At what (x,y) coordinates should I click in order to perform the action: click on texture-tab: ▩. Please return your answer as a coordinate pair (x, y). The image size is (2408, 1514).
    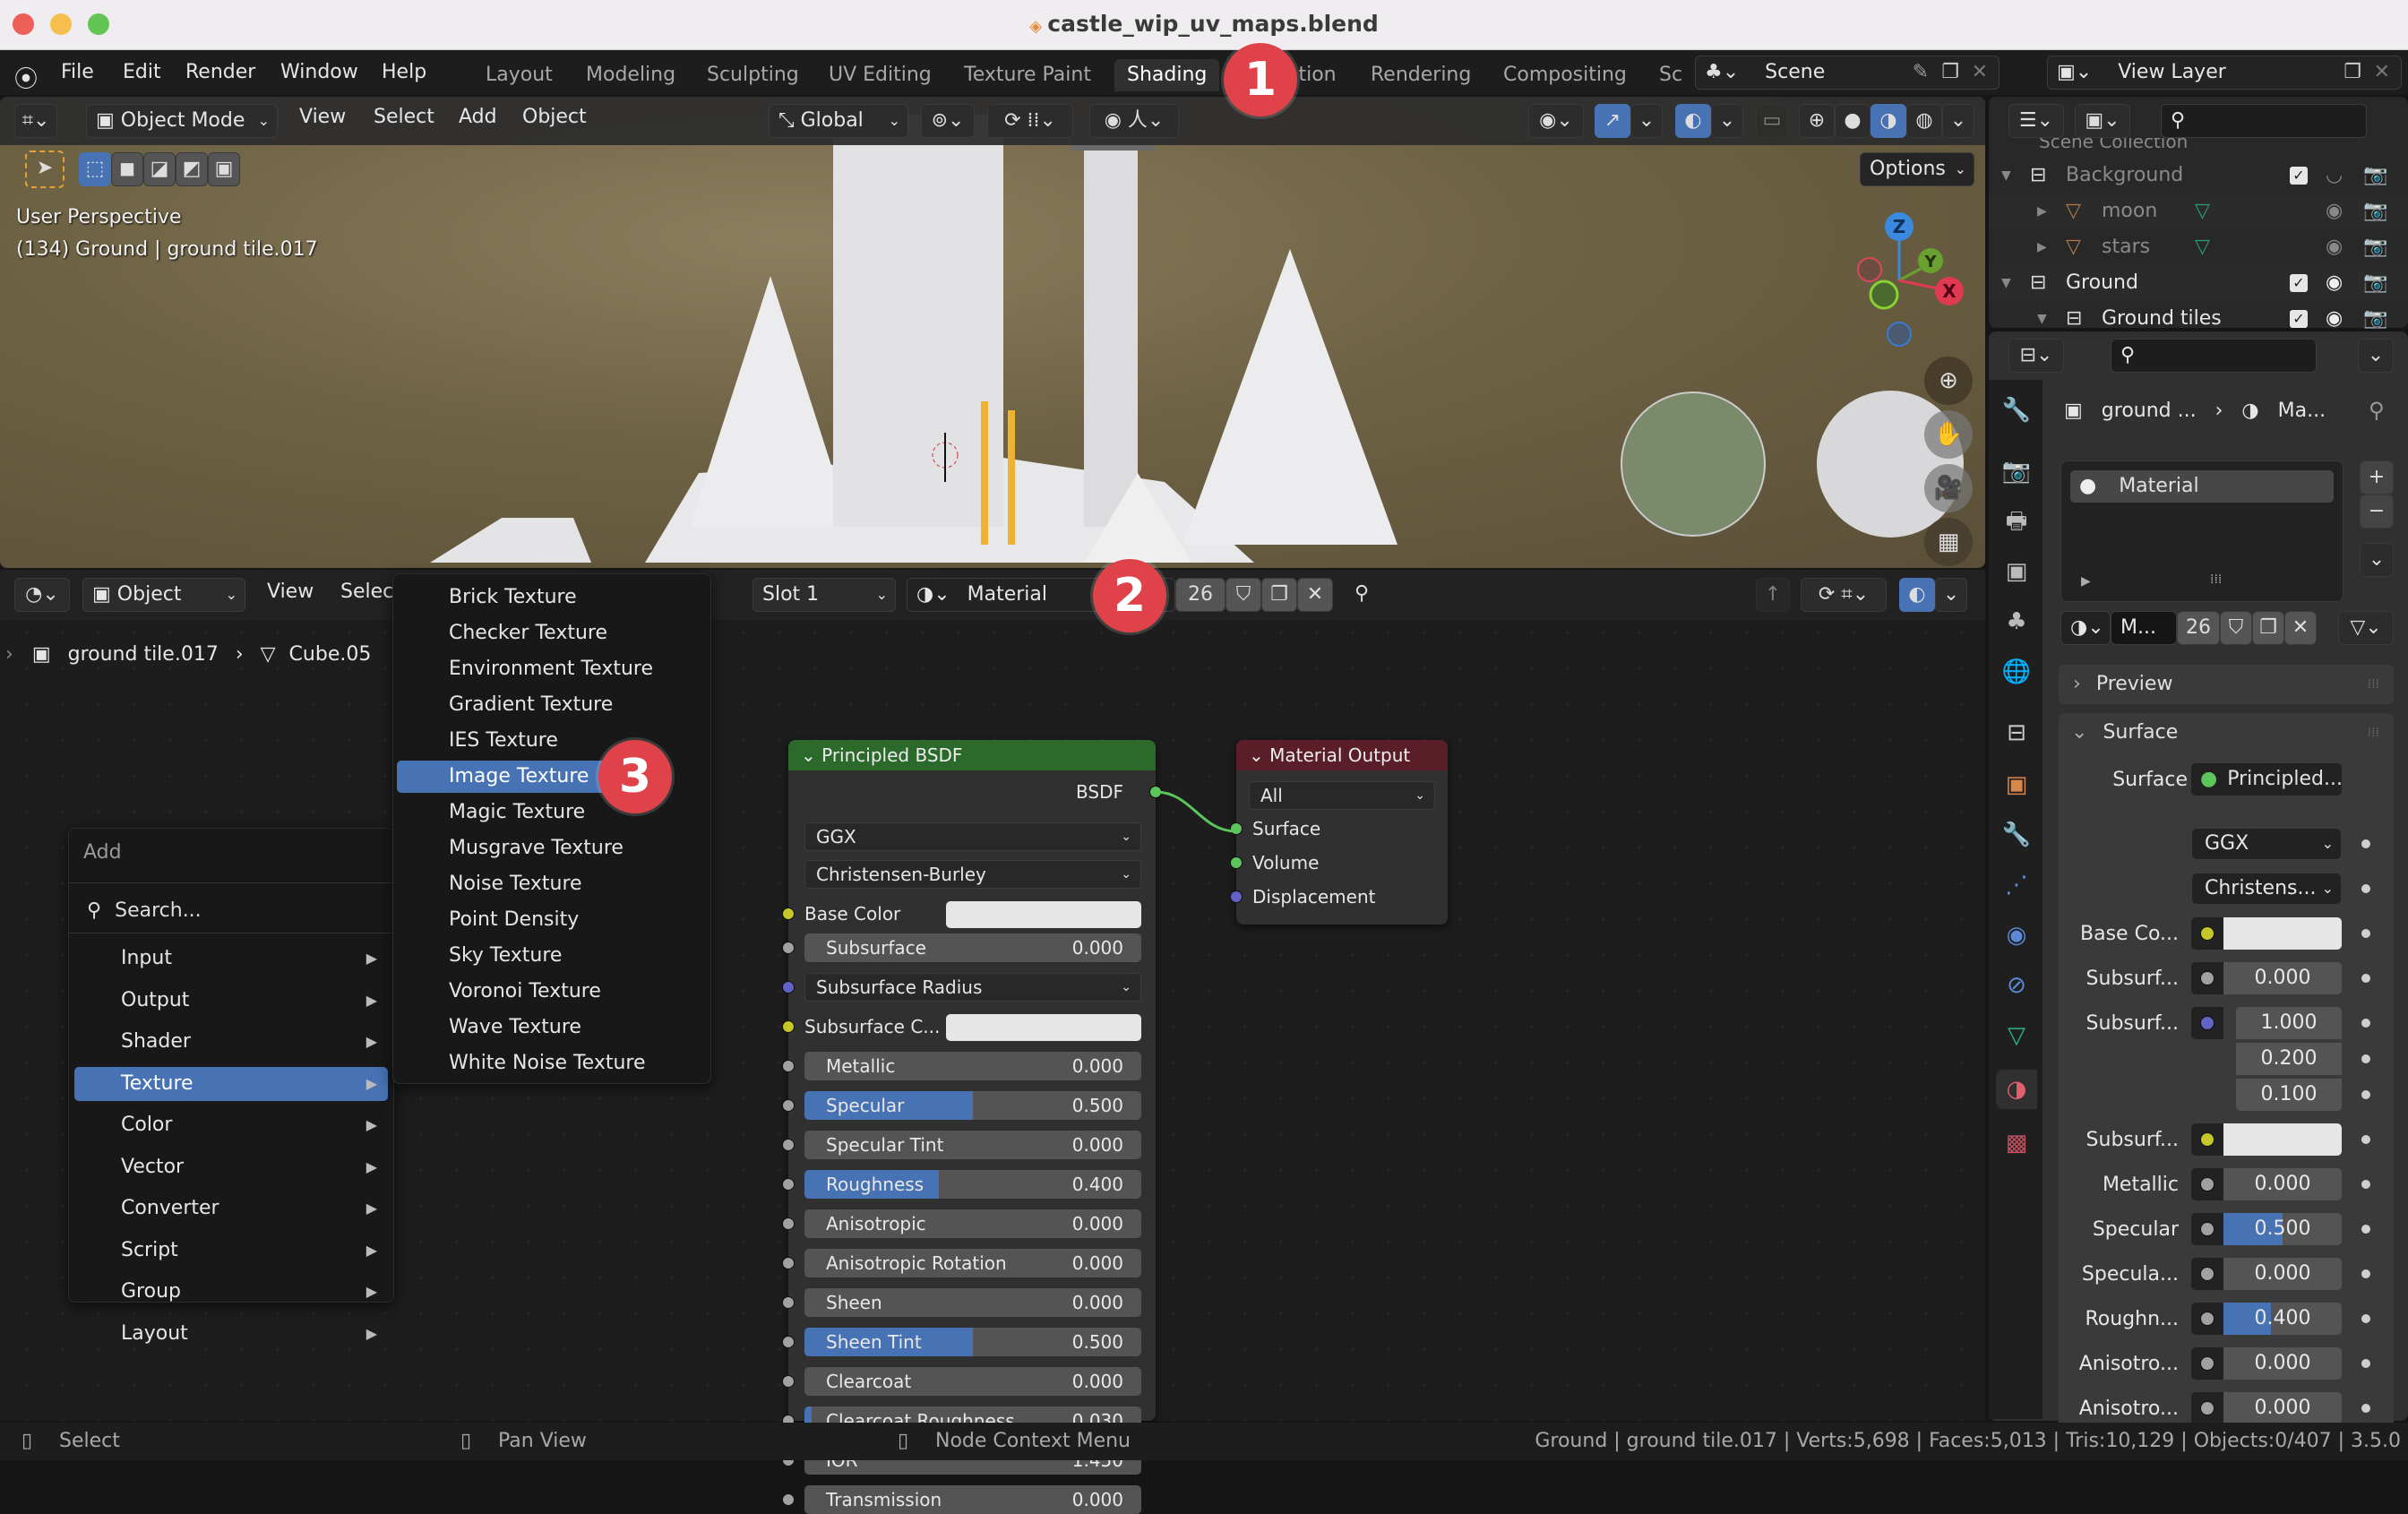
    Looking at the image, I should click on (2016, 1143).